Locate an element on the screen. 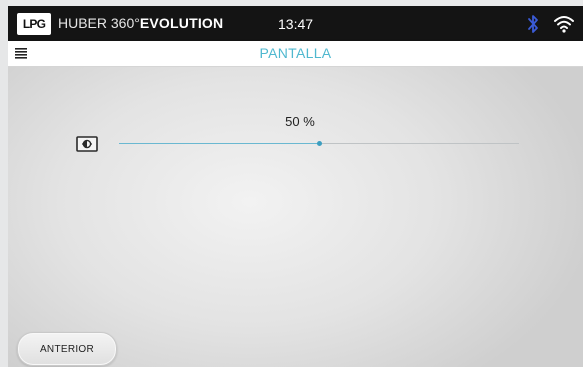 The width and height of the screenshot is (583, 367). brand-prefix: HUBER 360° is located at coordinates (99, 23).